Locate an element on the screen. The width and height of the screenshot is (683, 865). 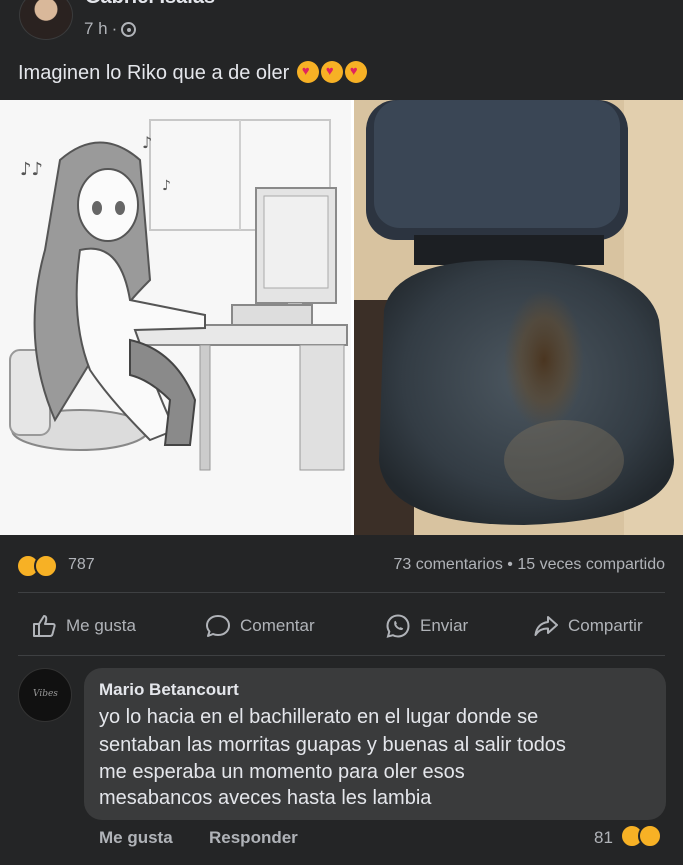
post-meta: 7 h · is located at coordinates (110, 29).